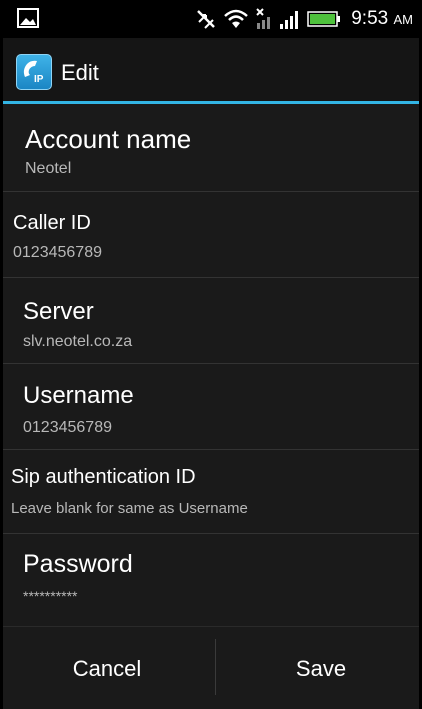 The image size is (422, 709). What do you see at coordinates (304, 19) in the screenshot?
I see `status-icons: 9:53 AM` at bounding box center [304, 19].